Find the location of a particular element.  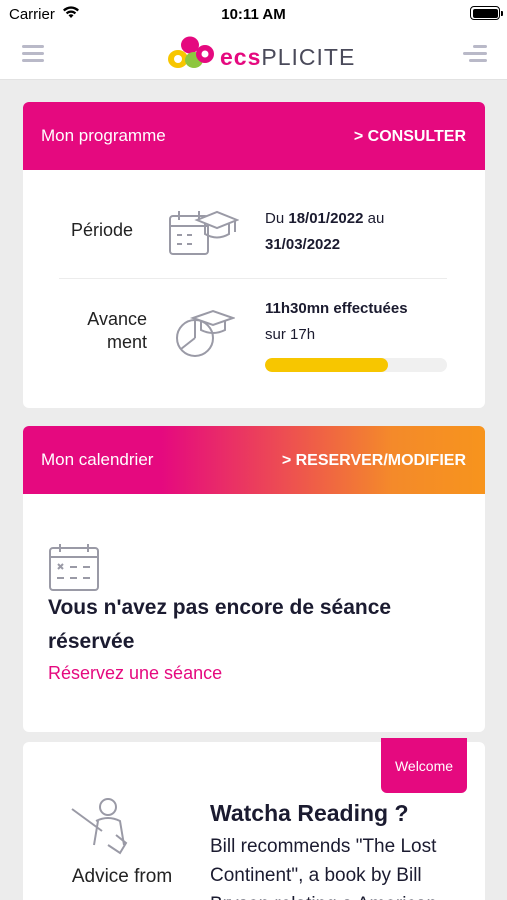

status-time: 10:11 AM is located at coordinates (253, 14).